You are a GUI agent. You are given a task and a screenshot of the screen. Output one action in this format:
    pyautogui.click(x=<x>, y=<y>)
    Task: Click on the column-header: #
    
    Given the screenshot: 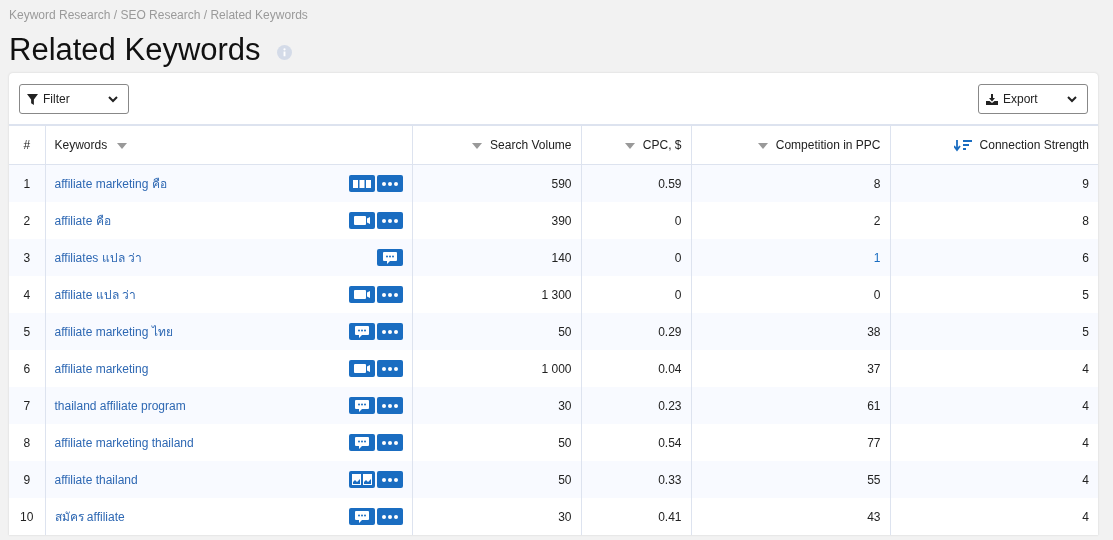 What is the action you would take?
    pyautogui.click(x=27, y=145)
    